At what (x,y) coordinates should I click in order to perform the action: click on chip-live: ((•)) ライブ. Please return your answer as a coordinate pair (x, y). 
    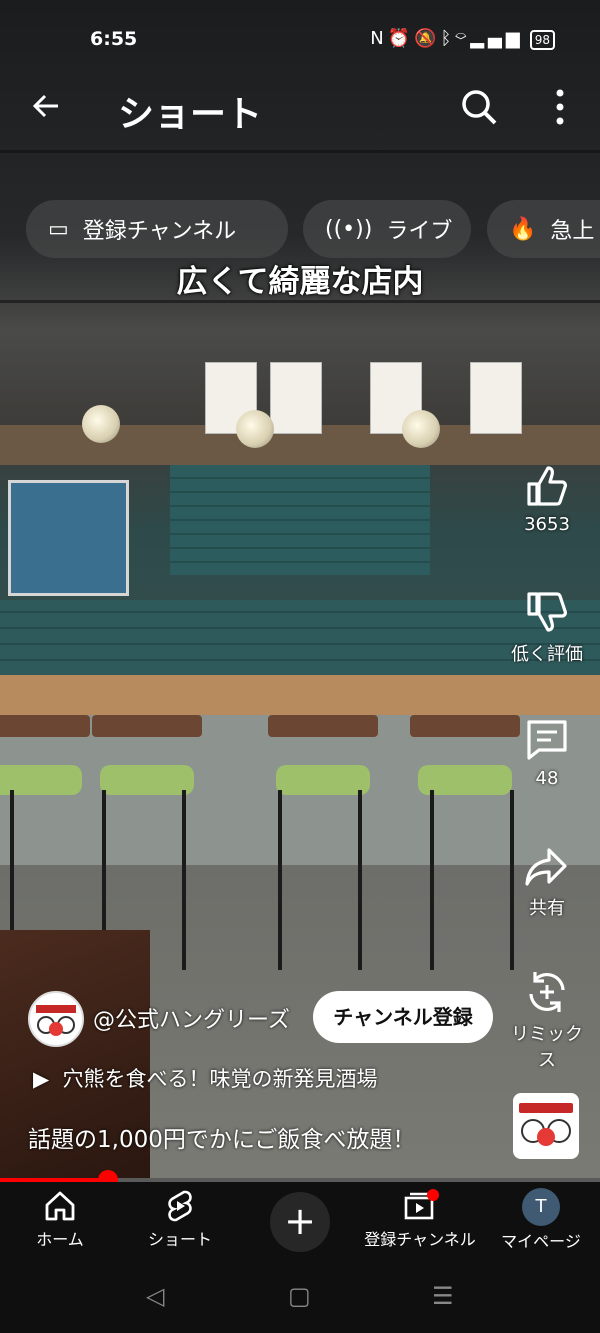
    Looking at the image, I should click on (387, 229).